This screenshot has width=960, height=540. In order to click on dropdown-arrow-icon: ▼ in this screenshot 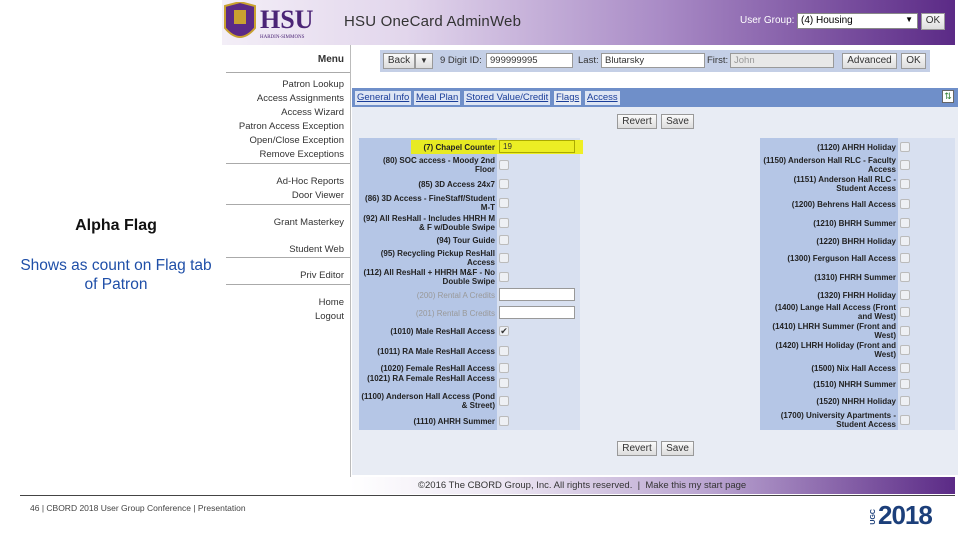, I will do `click(909, 19)`.